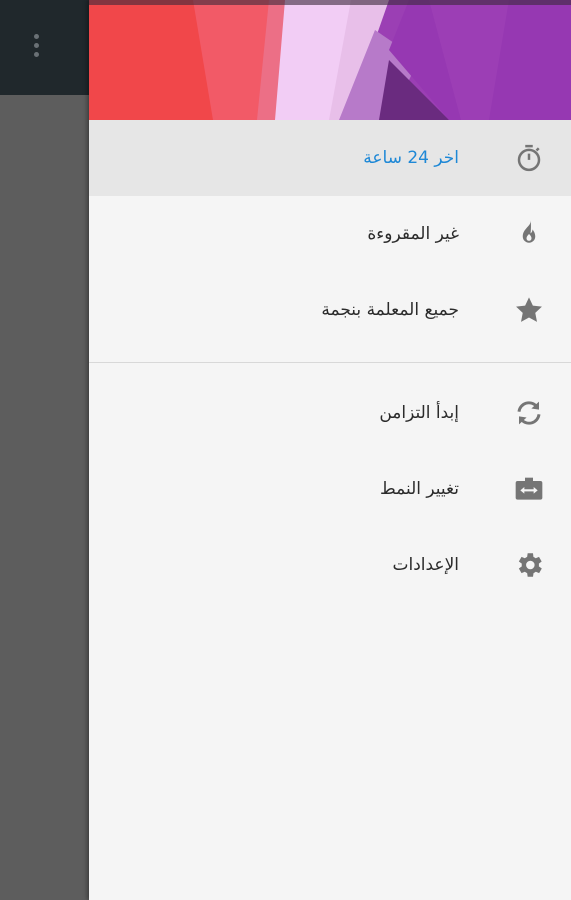  Describe the element at coordinates (390, 310) in the screenshot. I see `menu-item-label: جميع المعلمة بنجمة` at that location.